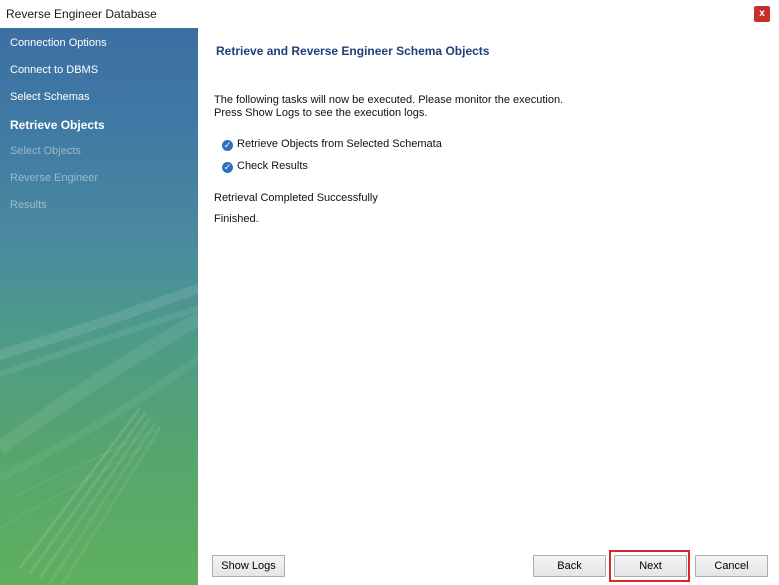  I want to click on back-button: Back, so click(569, 566).